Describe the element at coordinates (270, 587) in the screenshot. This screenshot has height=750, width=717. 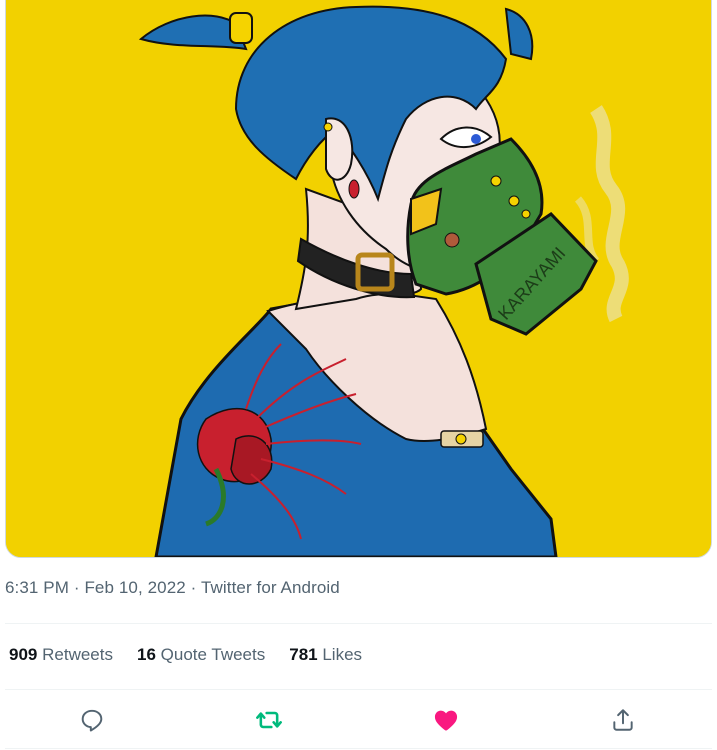
I see `tweet-source: Twitter for Android` at that location.